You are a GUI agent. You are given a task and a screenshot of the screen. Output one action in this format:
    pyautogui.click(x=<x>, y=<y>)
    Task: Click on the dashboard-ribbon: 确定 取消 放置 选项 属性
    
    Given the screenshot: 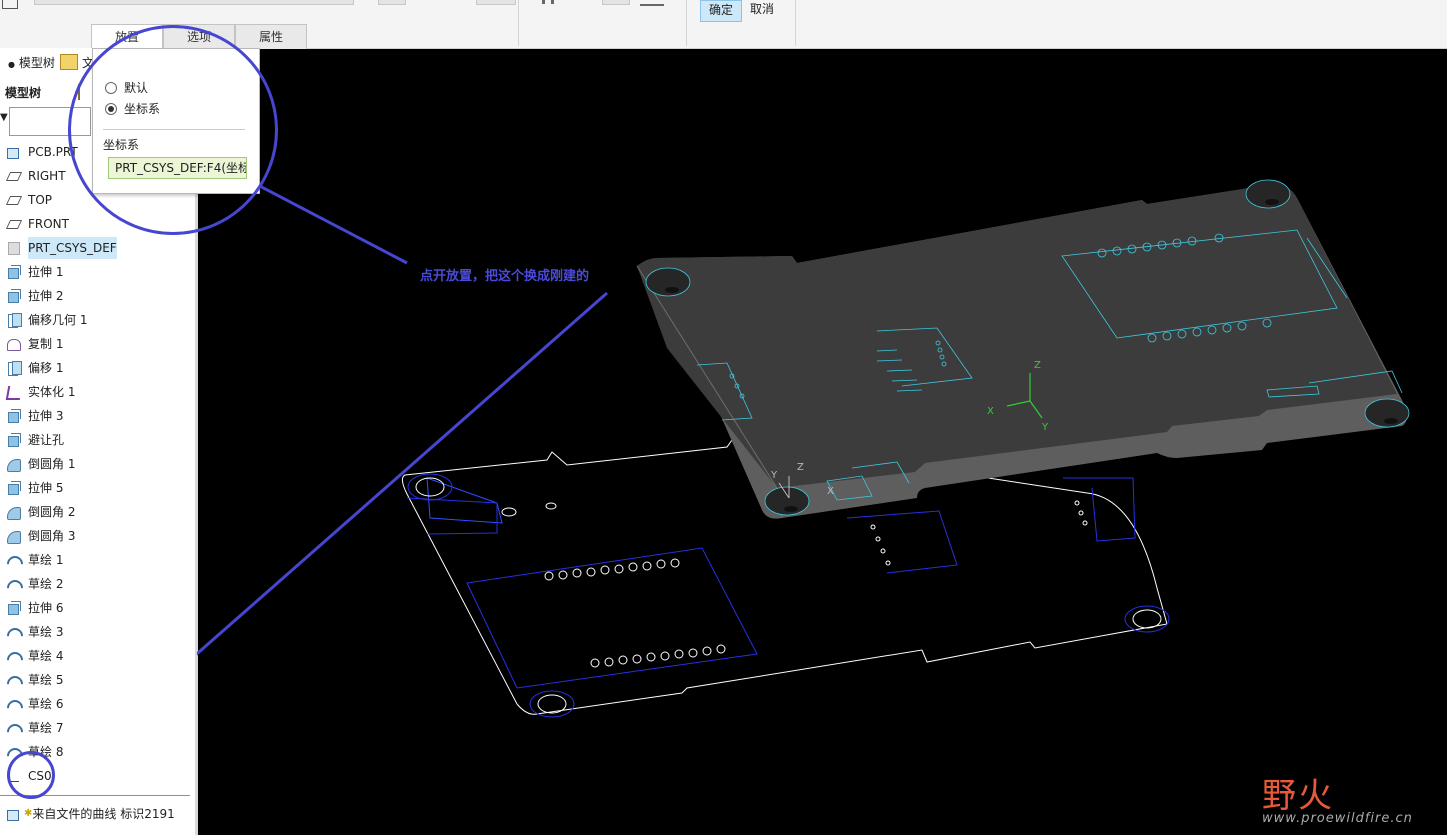 What is the action you would take?
    pyautogui.click(x=723, y=24)
    